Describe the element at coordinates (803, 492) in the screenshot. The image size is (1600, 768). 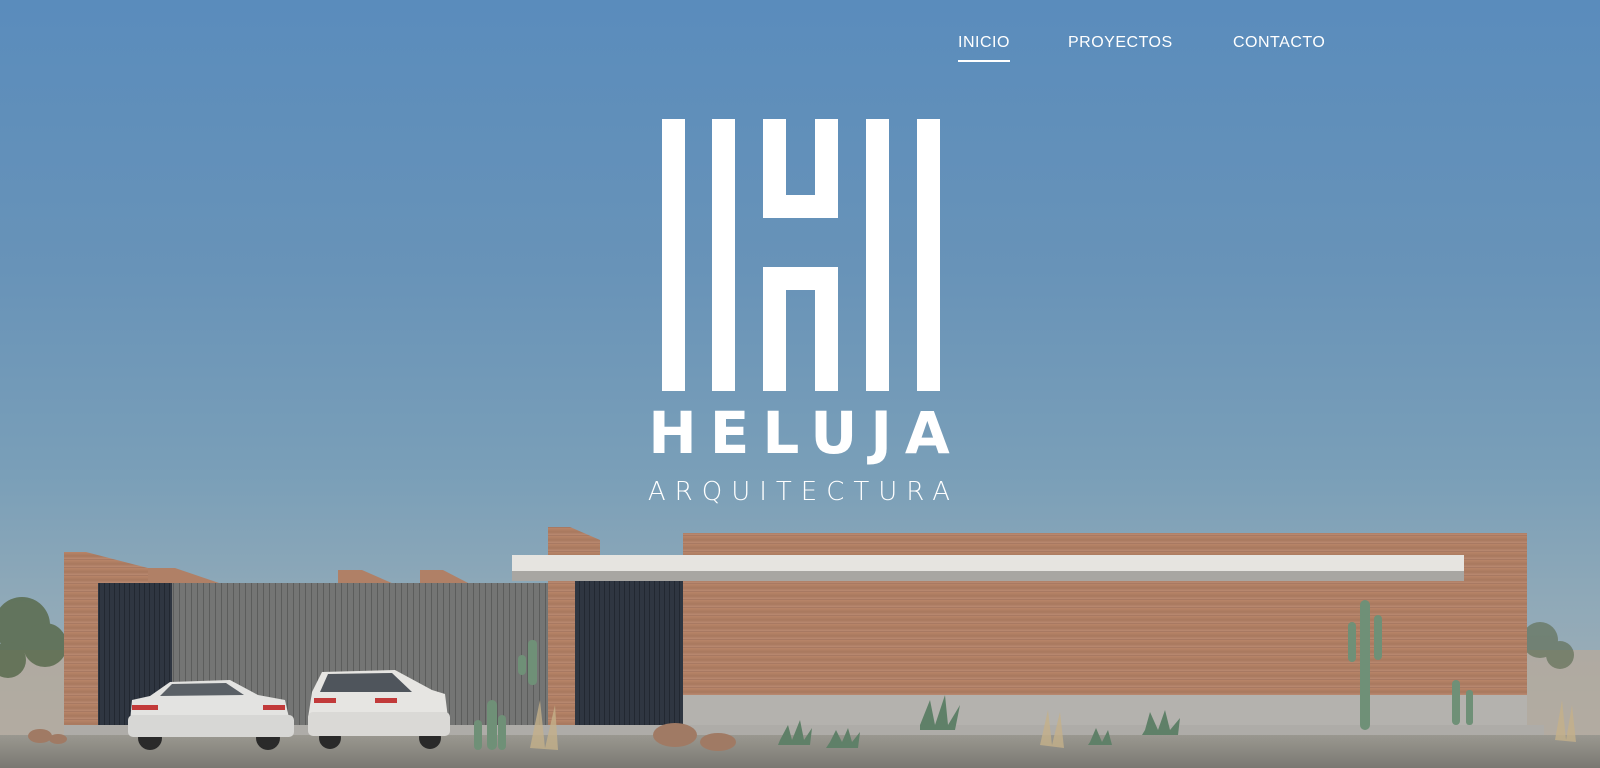
I see `brand-subtitle: ARQUITECTURA` at that location.